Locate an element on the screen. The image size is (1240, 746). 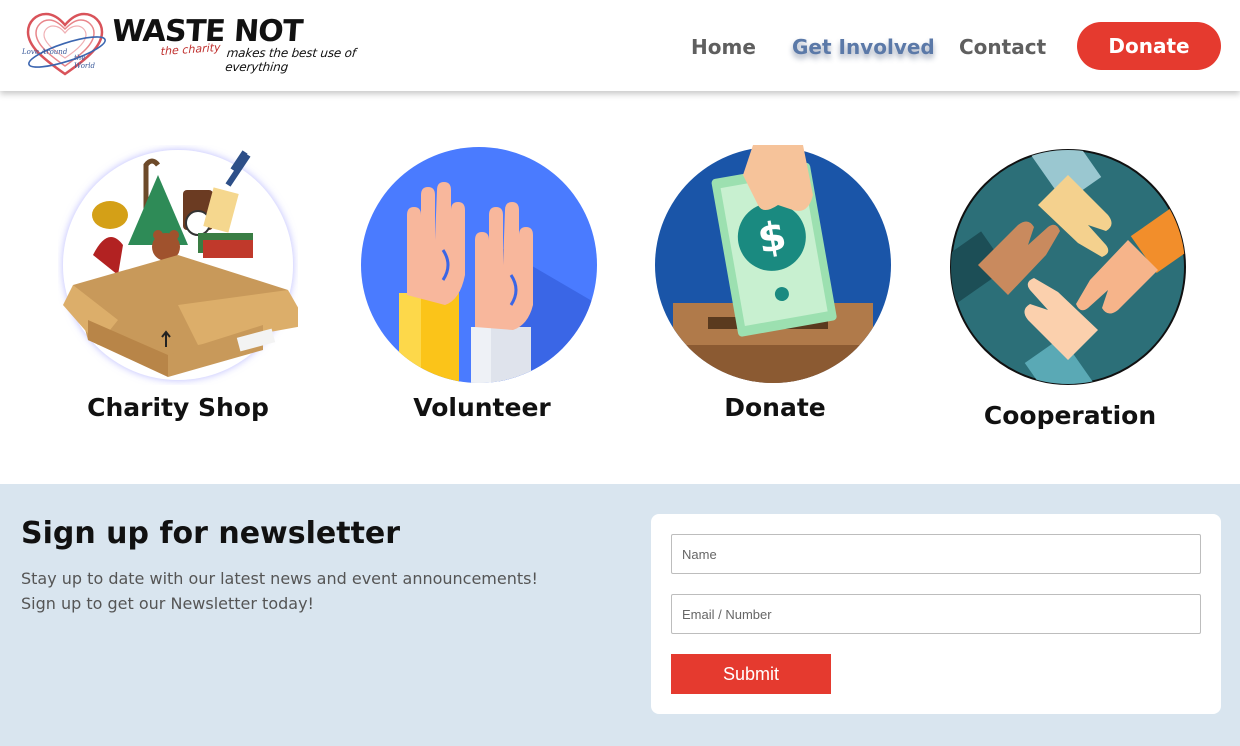
nav-contact-link: Contact is located at coordinates (1002, 47).